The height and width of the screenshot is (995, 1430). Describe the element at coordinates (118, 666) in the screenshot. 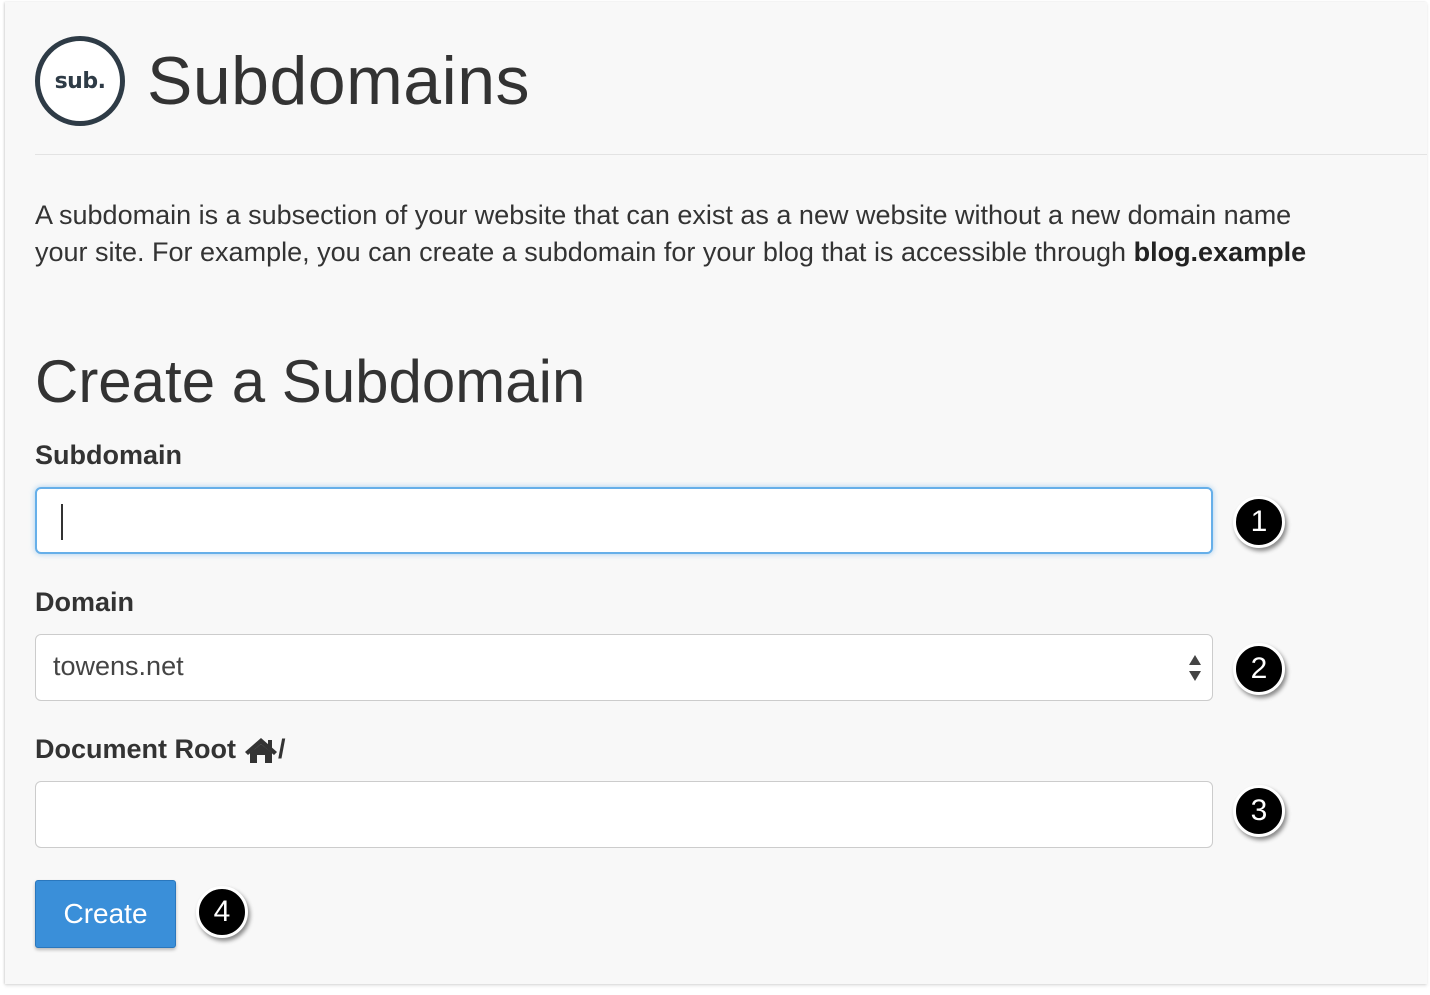

I see `domain-select-value: towens.net` at that location.